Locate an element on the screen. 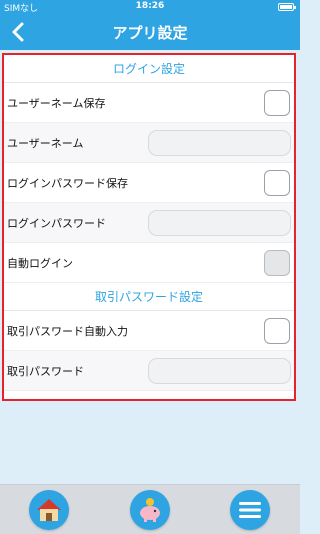 The width and height of the screenshot is (320, 534). login-settings-header: ログイン設定 is located at coordinates (149, 69).